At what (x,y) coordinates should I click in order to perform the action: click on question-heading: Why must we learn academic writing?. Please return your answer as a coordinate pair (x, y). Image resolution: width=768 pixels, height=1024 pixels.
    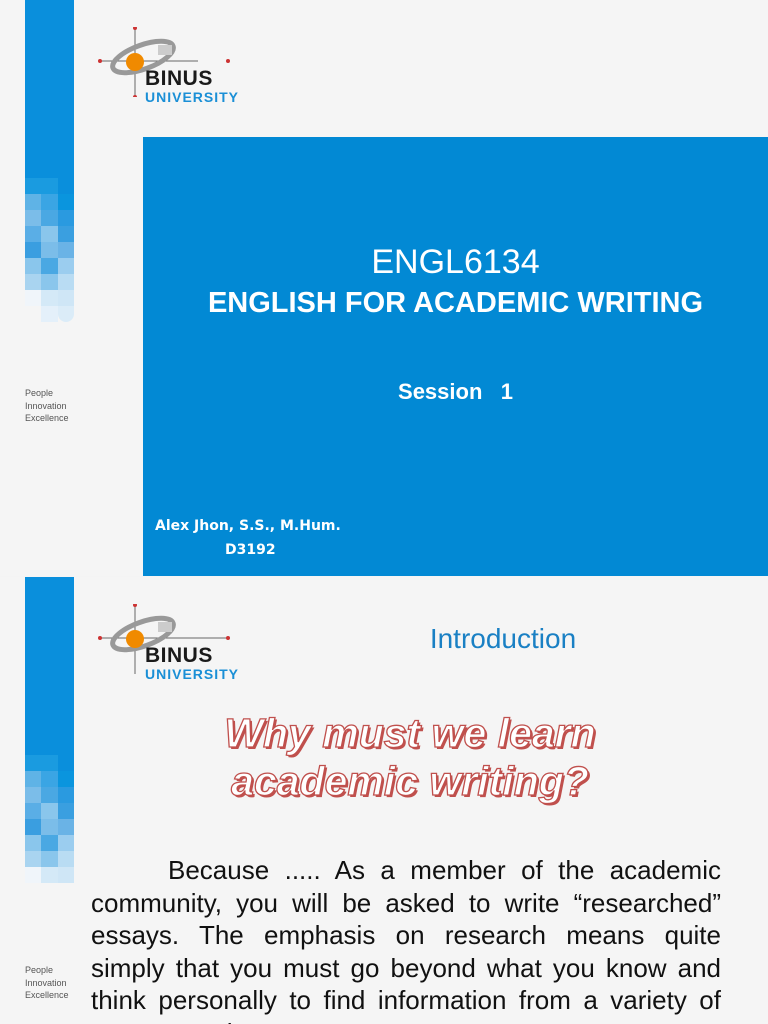
    Looking at the image, I should click on (410, 757).